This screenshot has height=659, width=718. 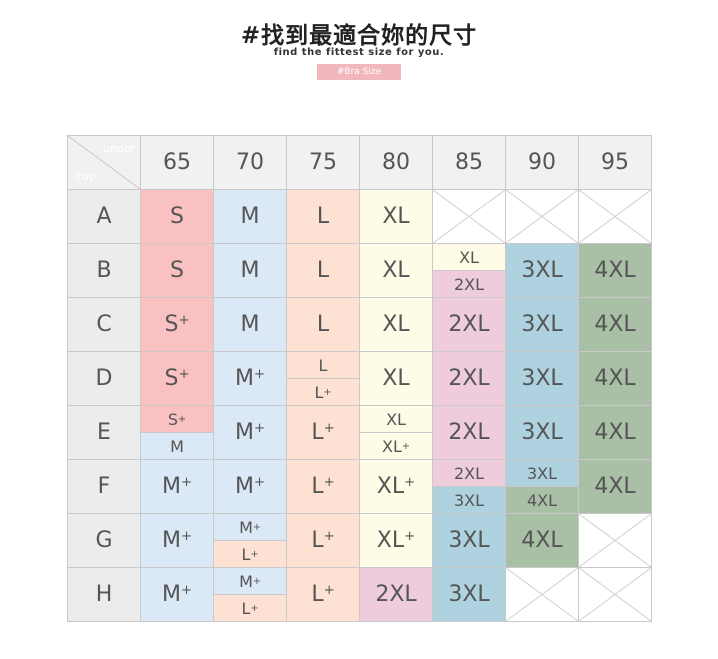 What do you see at coordinates (177, 324) in the screenshot?
I see `size-cell-c-65: S+` at bounding box center [177, 324].